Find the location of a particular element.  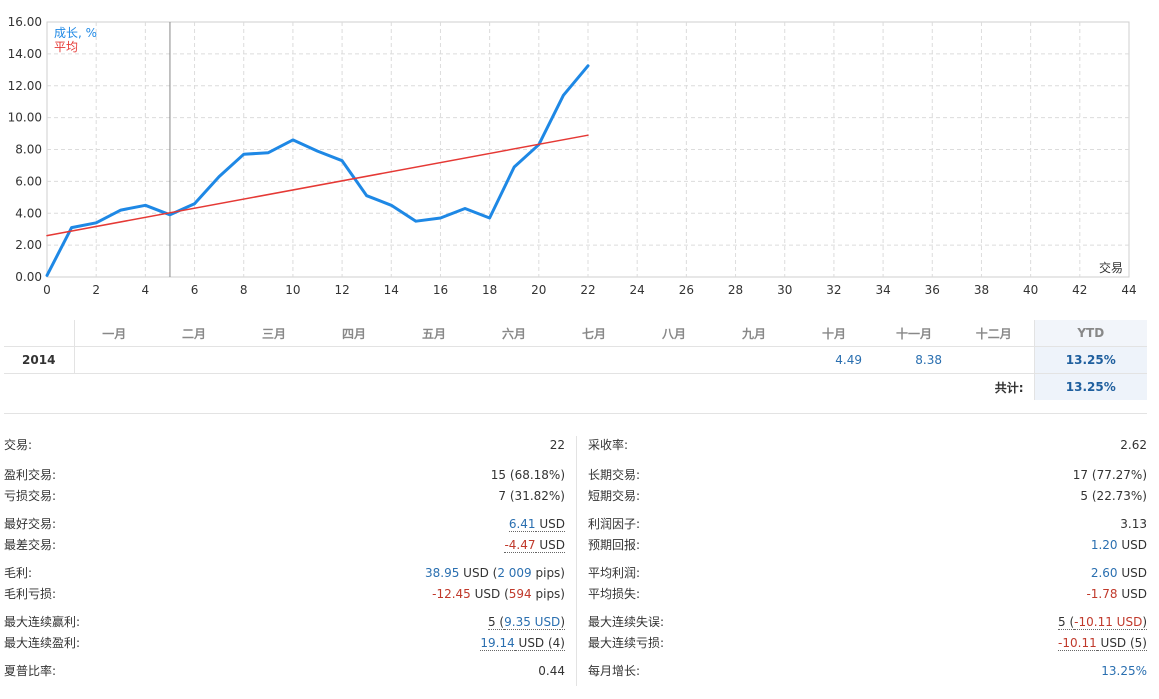

y-tick-label: 2.00 is located at coordinates (28, 245).